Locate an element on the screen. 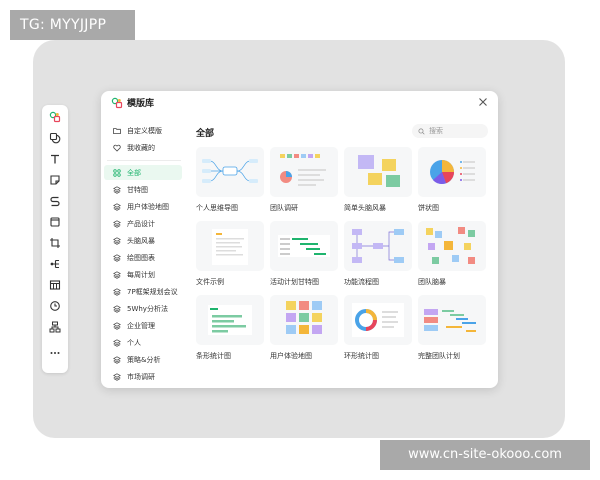 The width and height of the screenshot is (600, 480). sidebar-item-label: 自定义模版 is located at coordinates (144, 130).